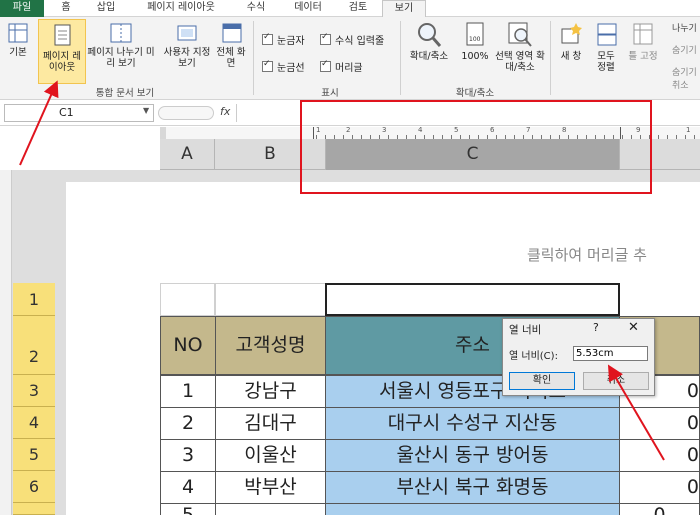 The width and height of the screenshot is (700, 515). Describe the element at coordinates (533, 356) in the screenshot. I see `column-width-label: 열 너비(C):` at that location.